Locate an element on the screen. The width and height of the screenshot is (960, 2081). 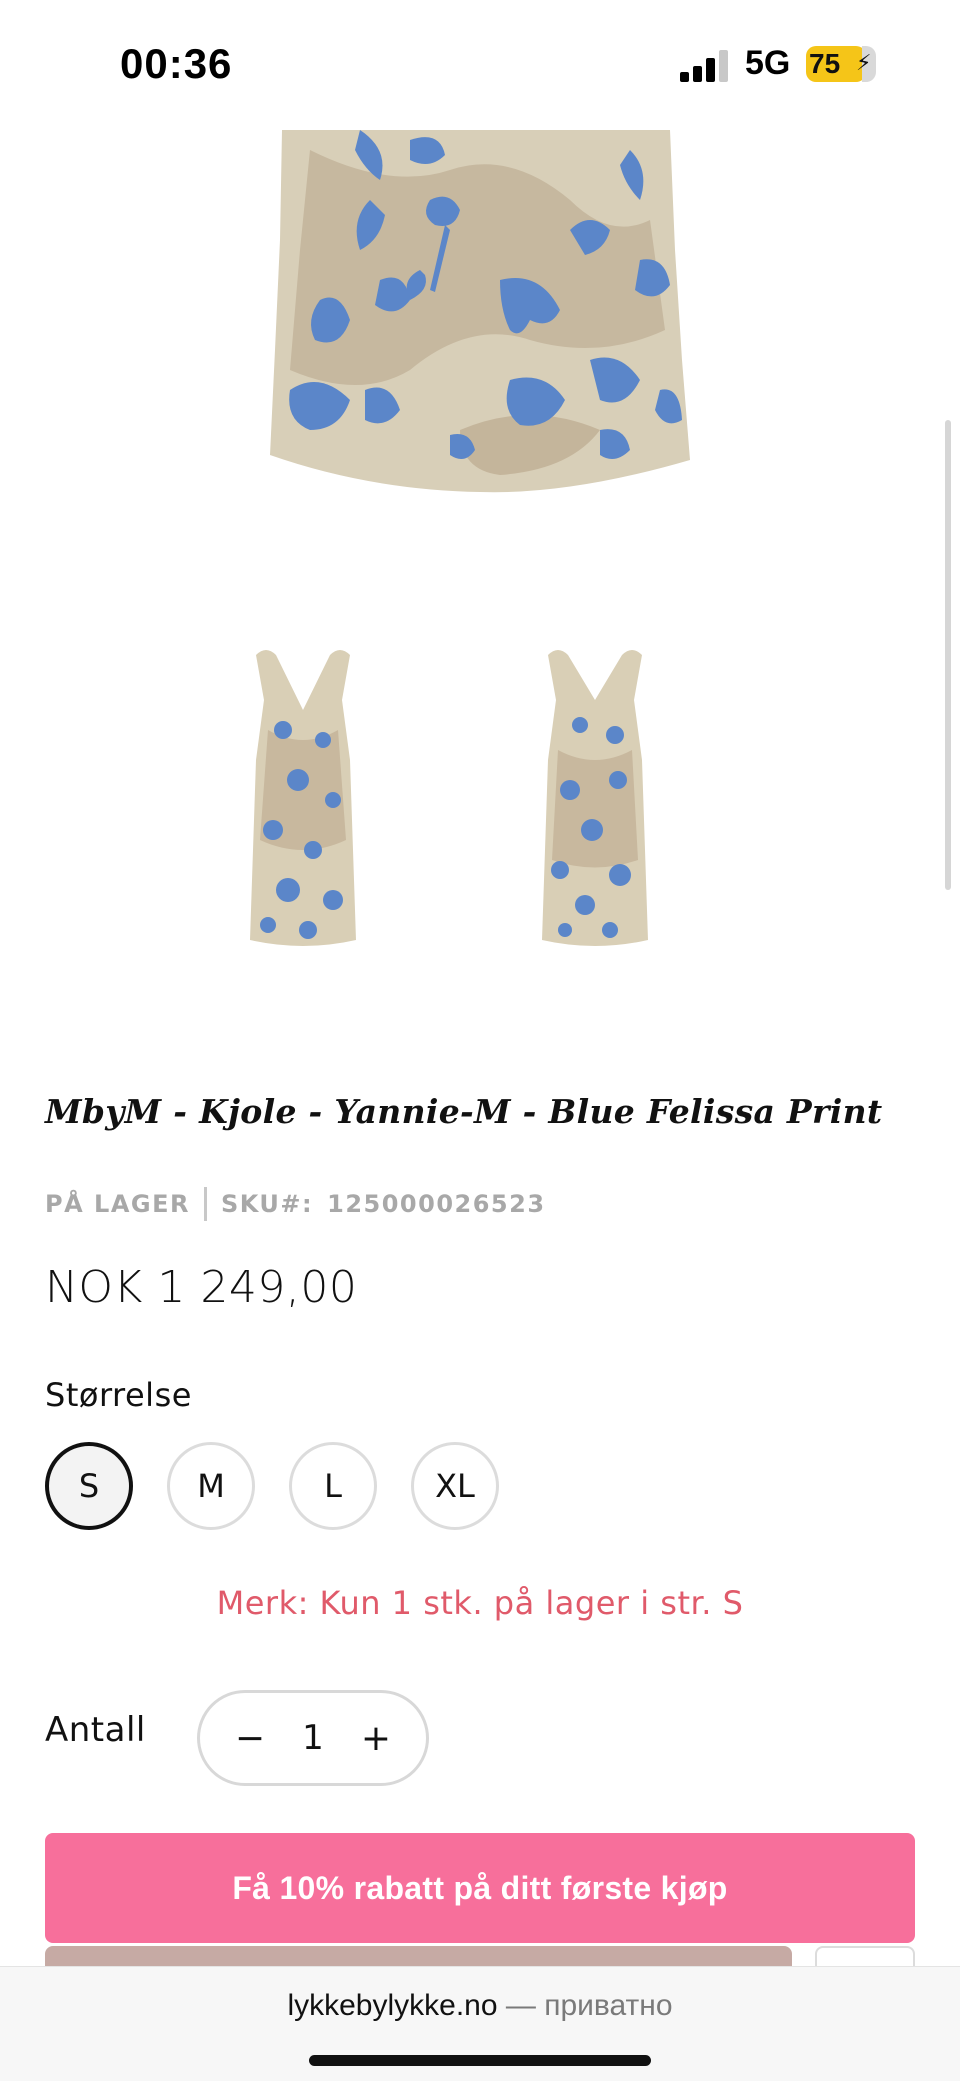
private-mode-label: — приватно is located at coordinates (585, 2005).